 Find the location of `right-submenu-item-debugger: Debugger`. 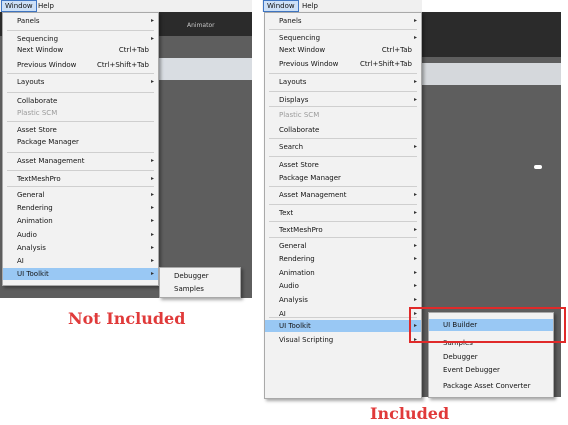

right-submenu-item-debugger: Debugger is located at coordinates (491, 357).